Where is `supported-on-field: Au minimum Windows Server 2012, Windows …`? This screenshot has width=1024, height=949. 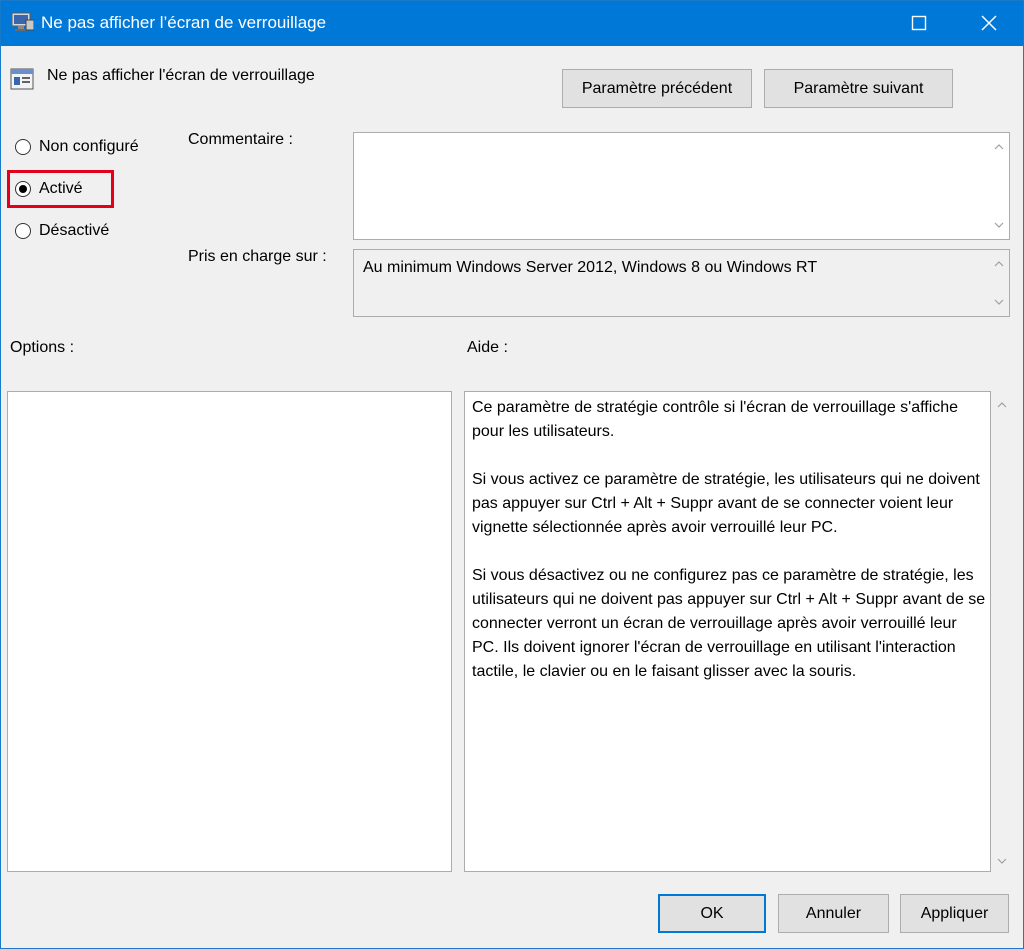 supported-on-field: Au minimum Windows Server 2012, Windows … is located at coordinates (681, 283).